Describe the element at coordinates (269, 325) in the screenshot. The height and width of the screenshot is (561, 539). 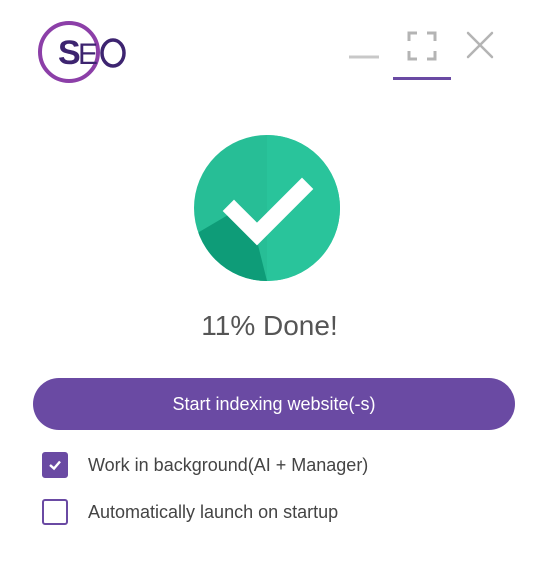
I see `progress-status-text: 11% Done!` at that location.